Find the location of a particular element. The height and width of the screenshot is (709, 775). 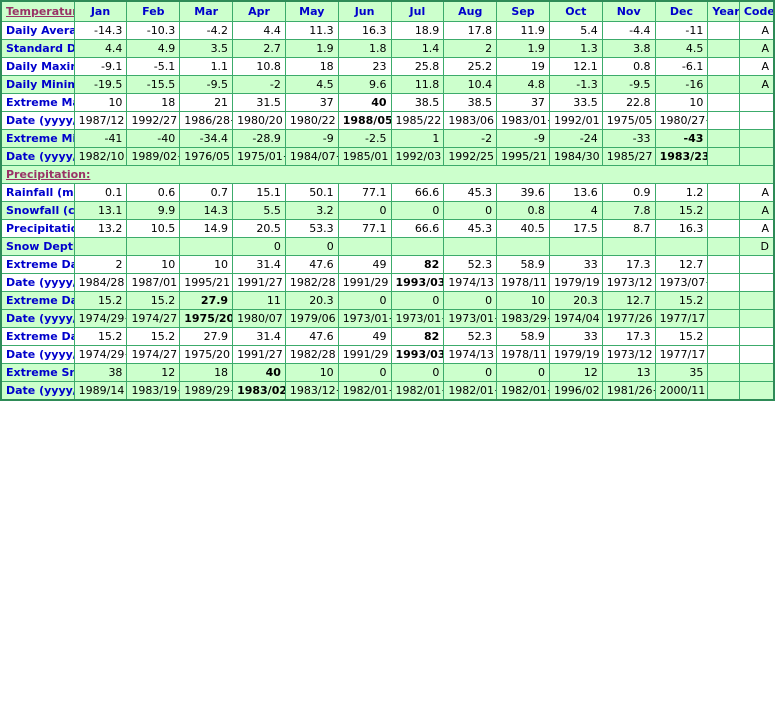

row-label: Daily Minimum (°C) is located at coordinates (37, 84).